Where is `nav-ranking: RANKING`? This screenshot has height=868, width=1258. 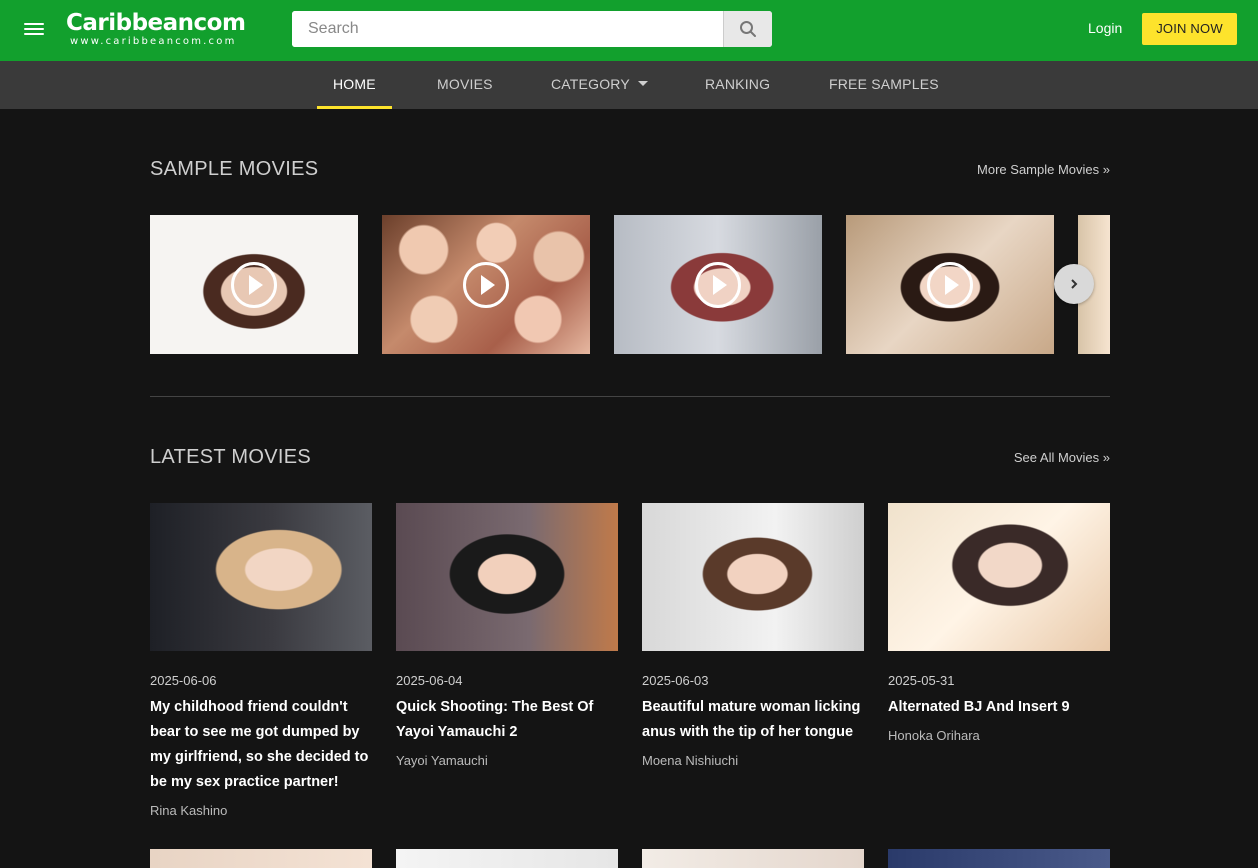
nav-ranking: RANKING is located at coordinates (737, 85).